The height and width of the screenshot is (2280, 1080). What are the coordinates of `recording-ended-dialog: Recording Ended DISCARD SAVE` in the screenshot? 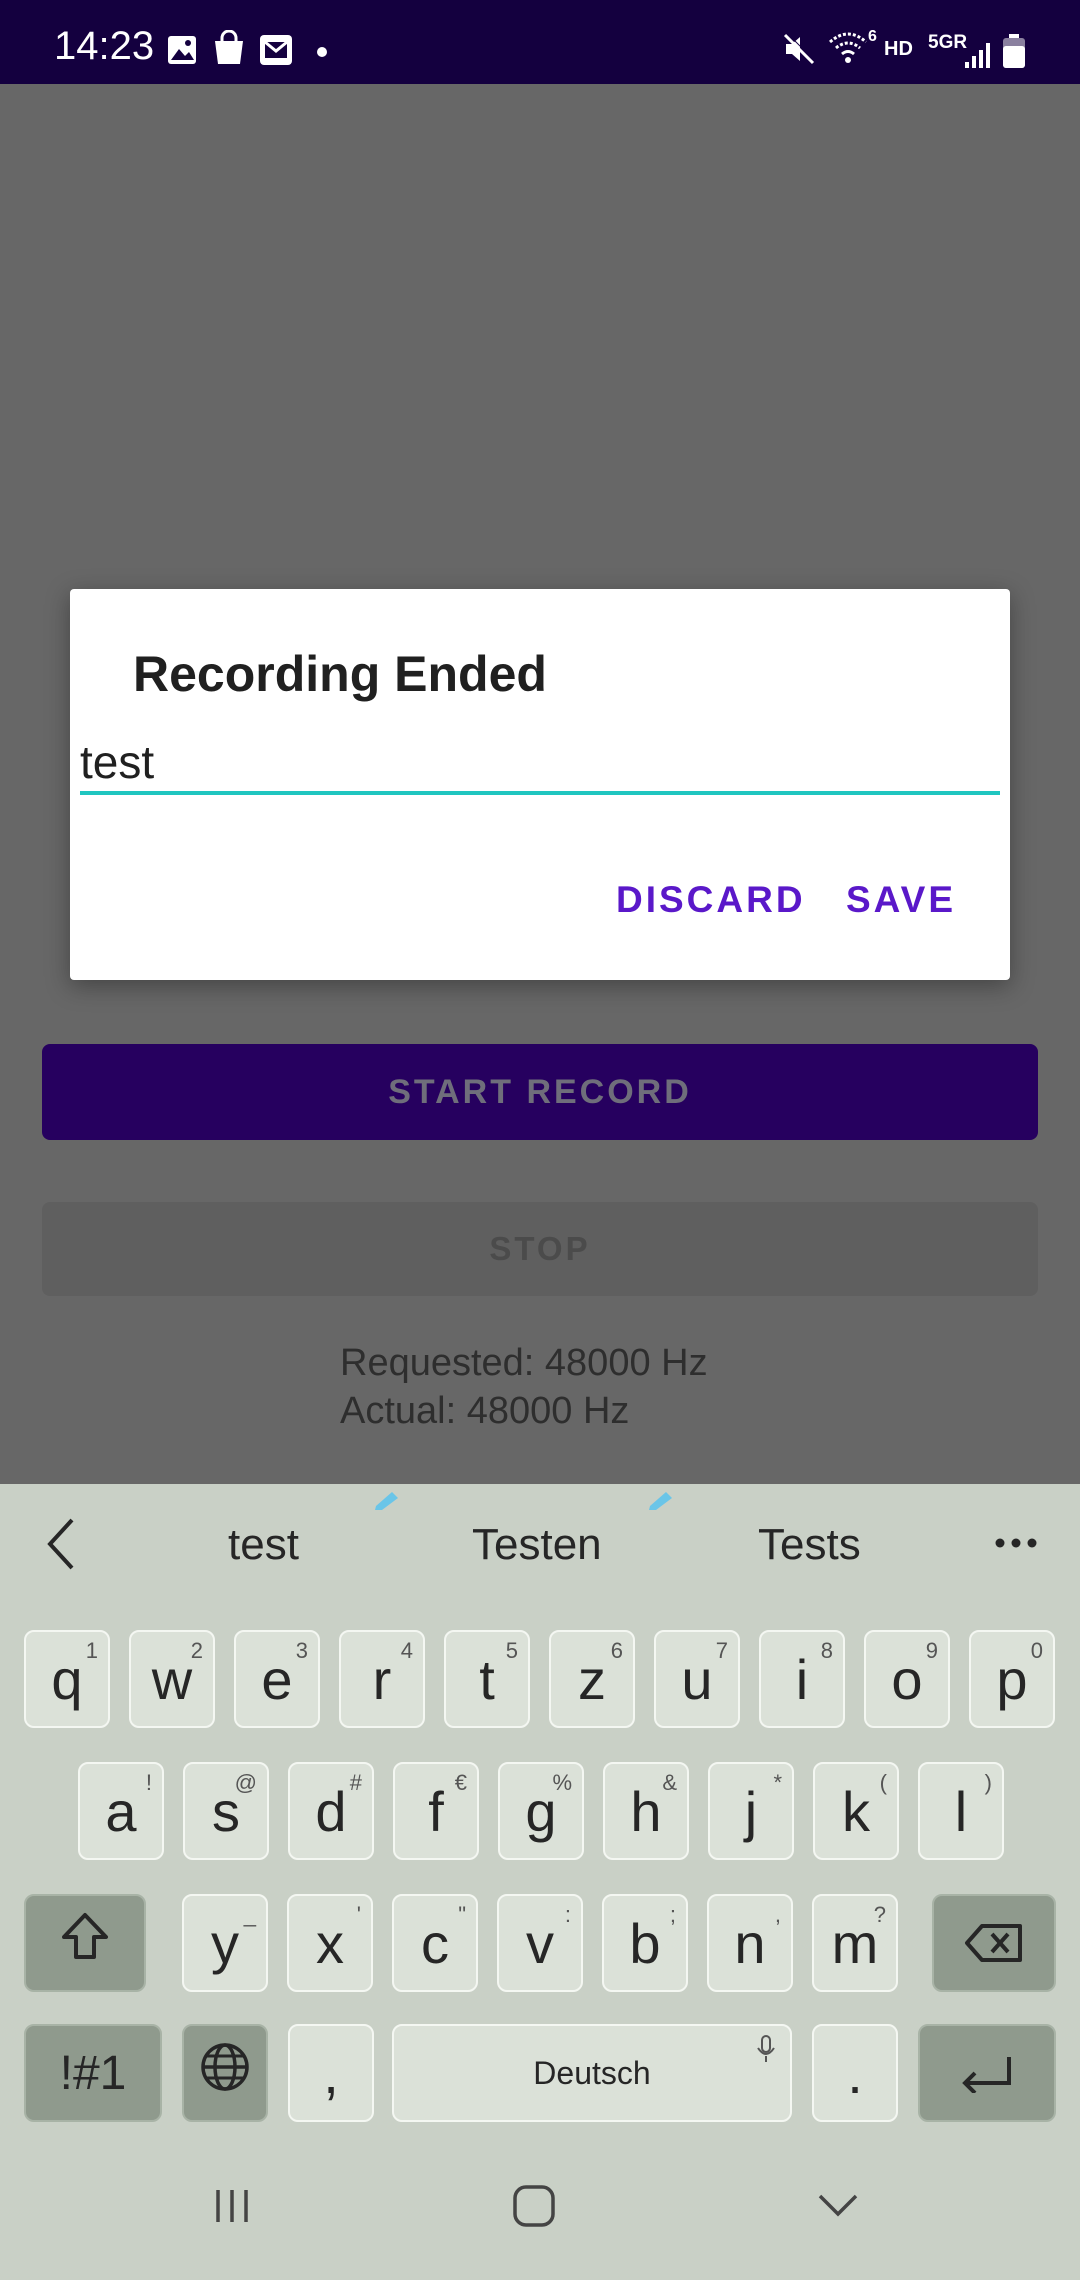 It's located at (540, 784).